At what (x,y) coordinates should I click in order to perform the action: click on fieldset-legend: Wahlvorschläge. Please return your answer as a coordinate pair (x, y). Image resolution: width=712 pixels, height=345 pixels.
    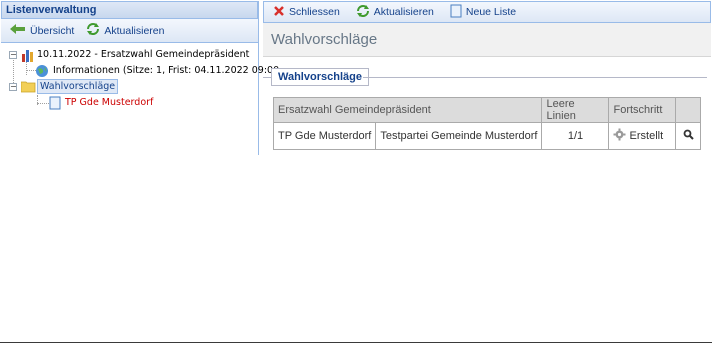
    Looking at the image, I should click on (320, 77).